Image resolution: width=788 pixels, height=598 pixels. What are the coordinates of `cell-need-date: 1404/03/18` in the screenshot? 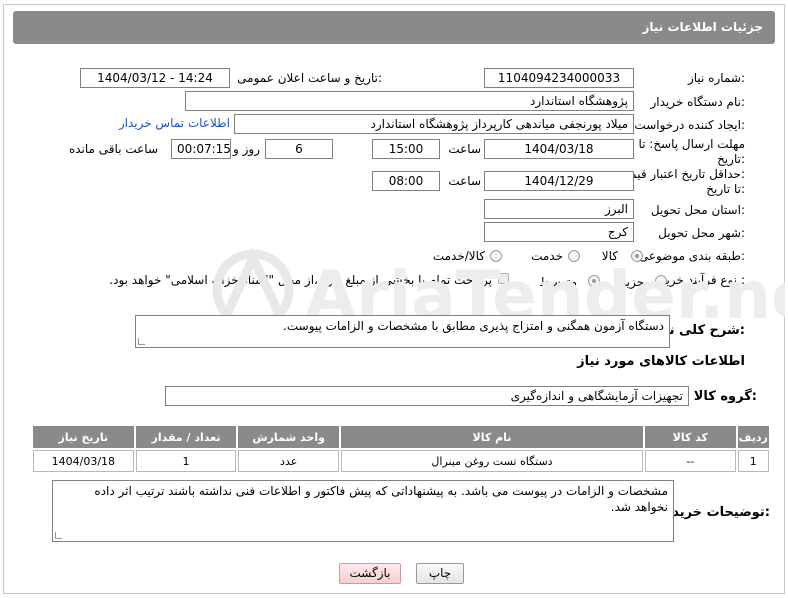 It's located at (83, 461).